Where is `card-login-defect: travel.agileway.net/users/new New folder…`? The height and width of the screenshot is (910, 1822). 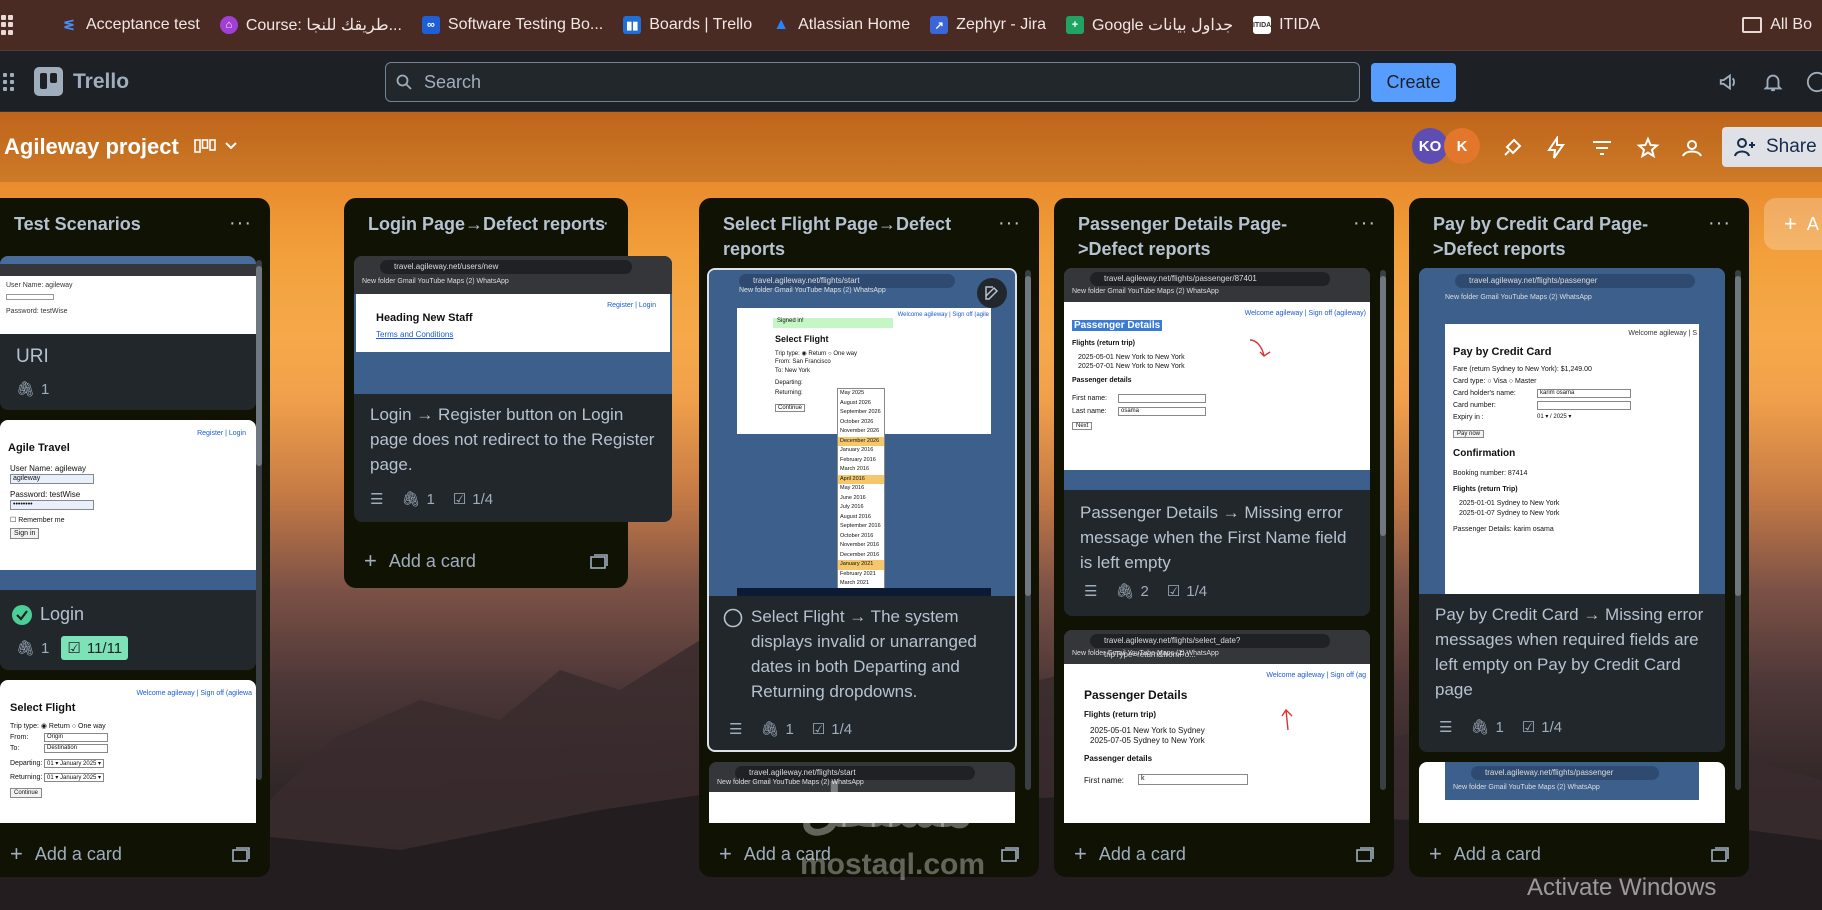
card-login-defect: travel.agileway.net/users/new New folder… is located at coordinates (513, 389).